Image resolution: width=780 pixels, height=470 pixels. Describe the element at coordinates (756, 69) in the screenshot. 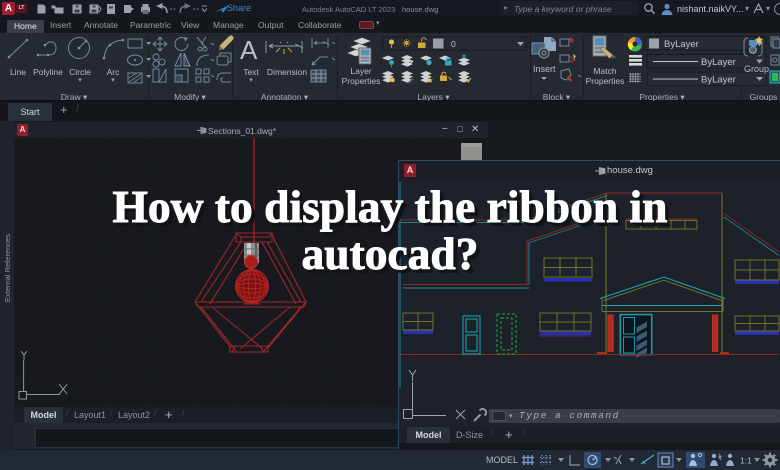

I see `svg-text: Group` at that location.